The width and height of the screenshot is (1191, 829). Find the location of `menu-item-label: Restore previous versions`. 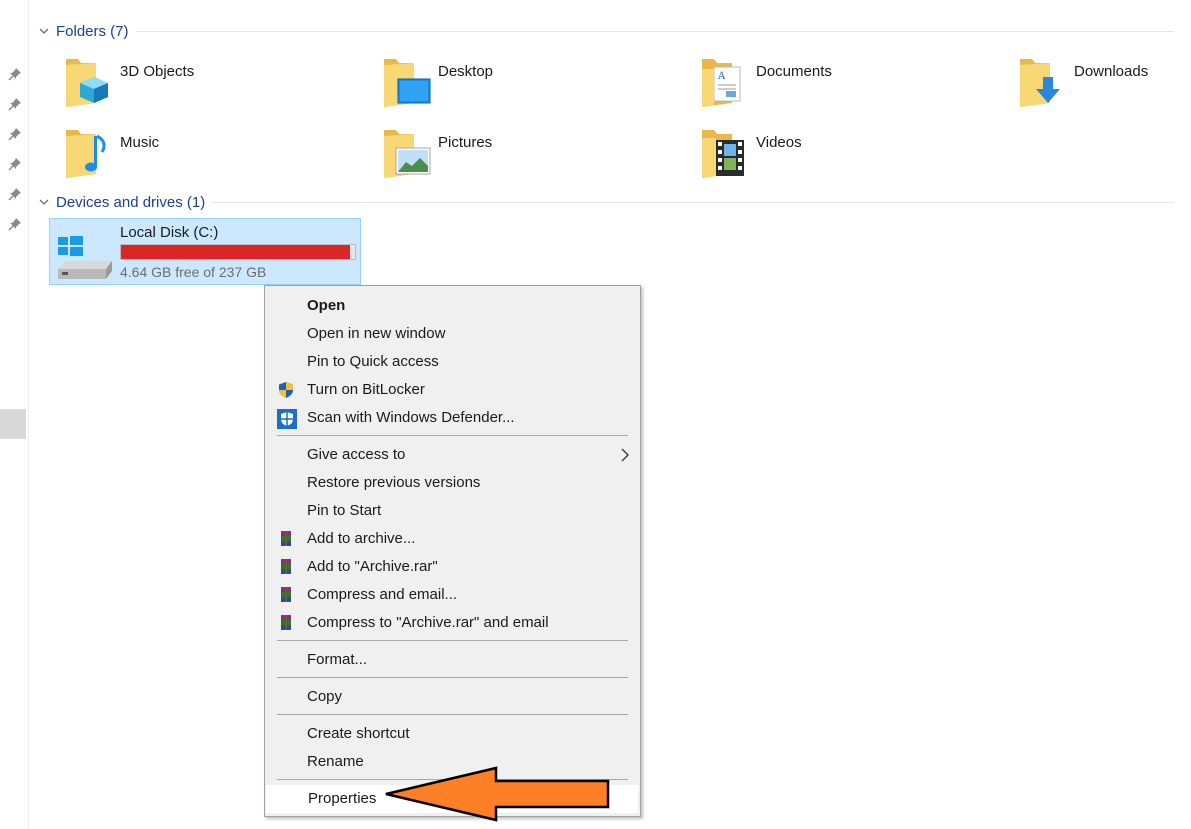

menu-item-label: Restore previous versions is located at coordinates (394, 482).